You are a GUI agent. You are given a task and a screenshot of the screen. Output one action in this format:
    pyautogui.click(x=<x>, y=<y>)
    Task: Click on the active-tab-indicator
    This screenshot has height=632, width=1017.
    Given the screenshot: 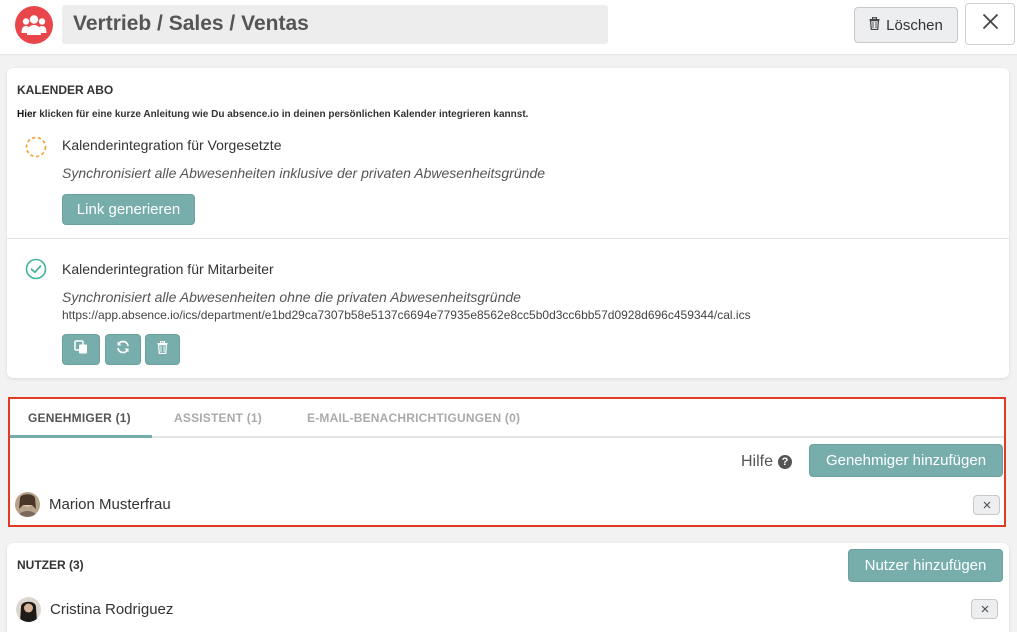 What is the action you would take?
    pyautogui.click(x=81, y=436)
    